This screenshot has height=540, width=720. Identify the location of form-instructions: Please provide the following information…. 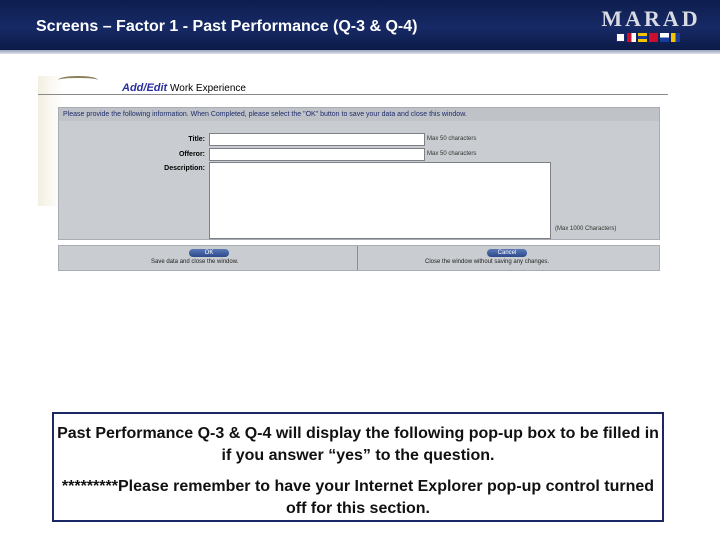
(359, 114).